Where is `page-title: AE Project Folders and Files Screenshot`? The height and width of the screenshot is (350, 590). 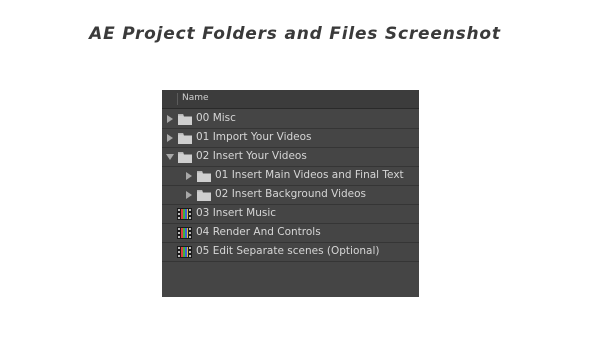 page-title: AE Project Folders and Files Screenshot is located at coordinates (295, 34).